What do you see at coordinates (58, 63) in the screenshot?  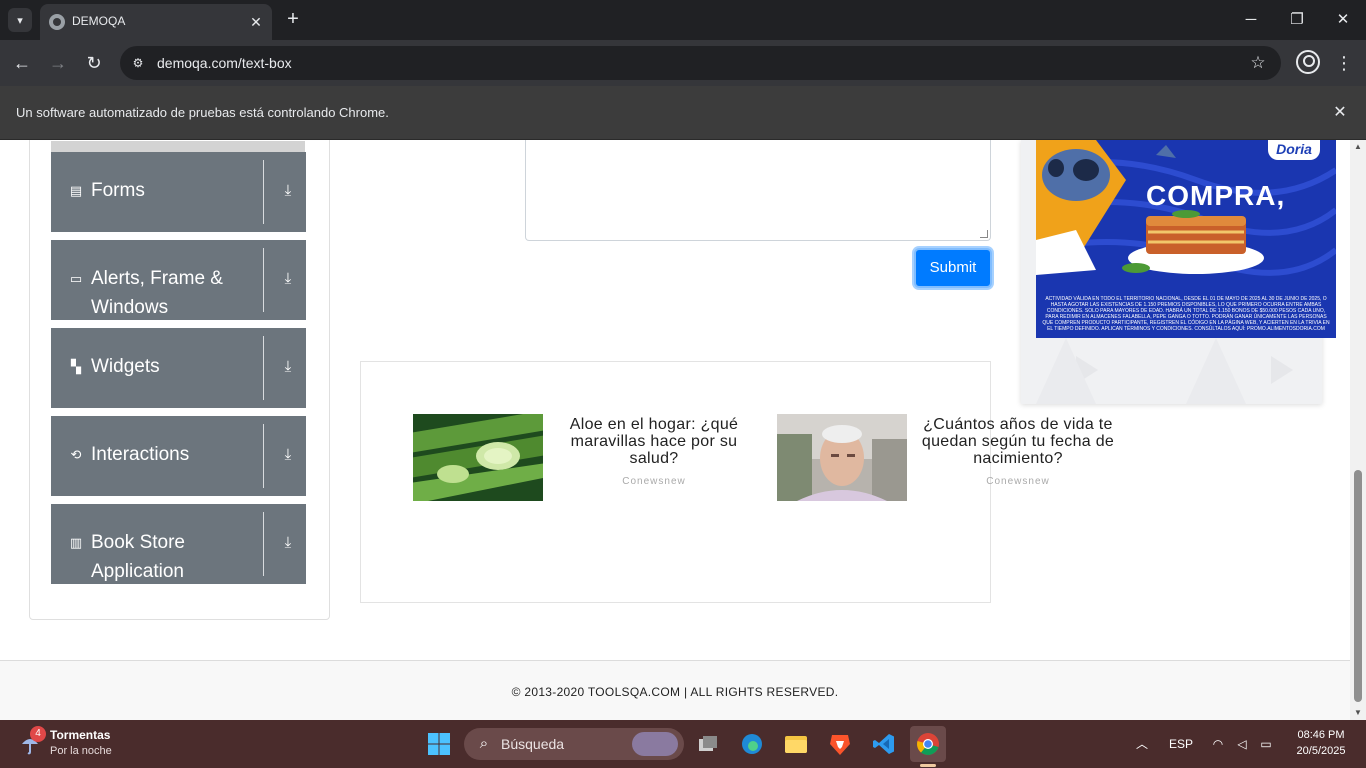 I see `forward-button: →` at bounding box center [58, 63].